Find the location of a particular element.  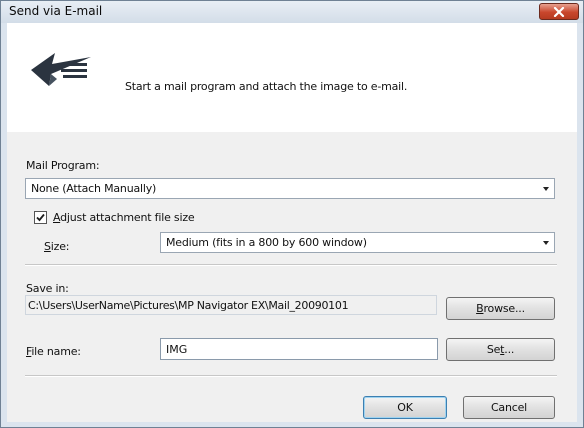

mail-send-icon is located at coordinates (61, 69).